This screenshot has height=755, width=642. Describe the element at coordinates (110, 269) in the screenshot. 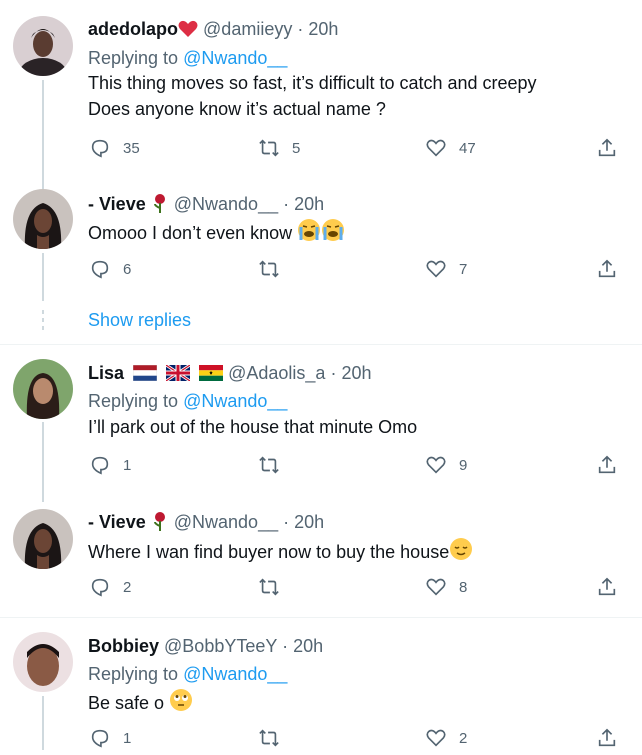

I see `reply-button: 6` at that location.